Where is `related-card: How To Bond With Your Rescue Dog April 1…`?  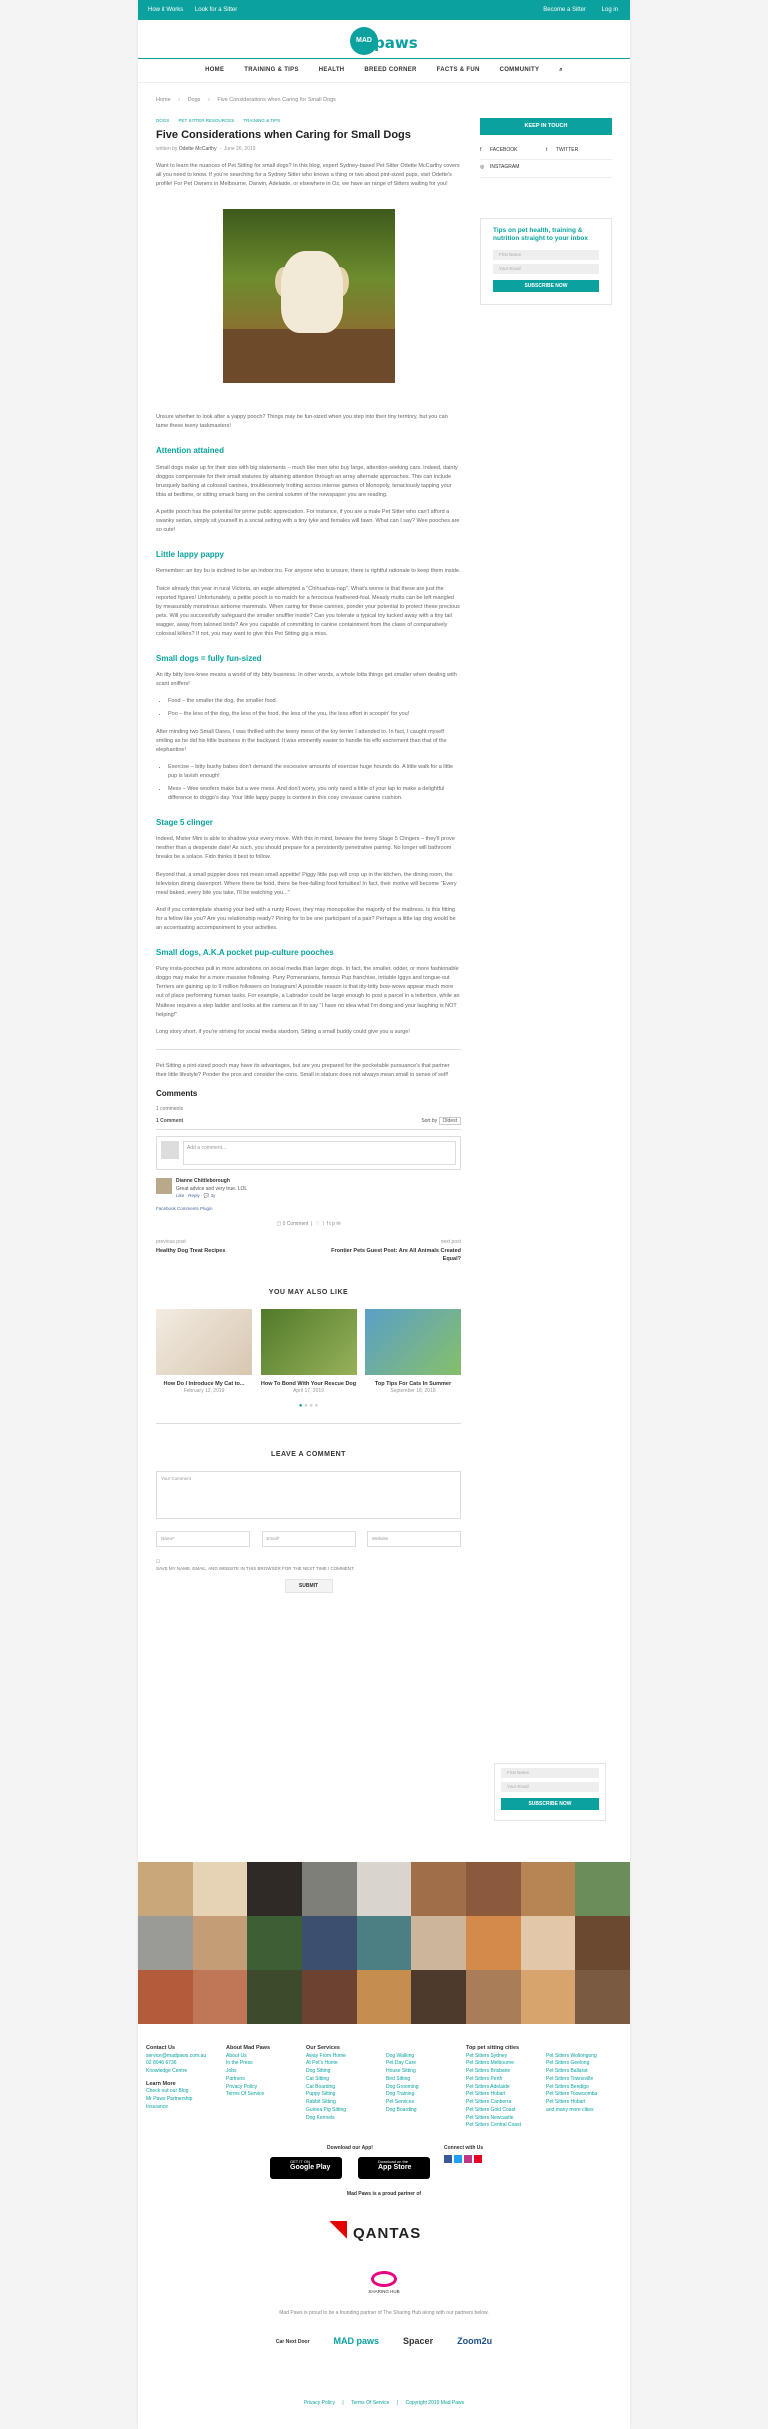
related-card: How To Bond With Your Rescue Dog April 1… is located at coordinates (308, 1352).